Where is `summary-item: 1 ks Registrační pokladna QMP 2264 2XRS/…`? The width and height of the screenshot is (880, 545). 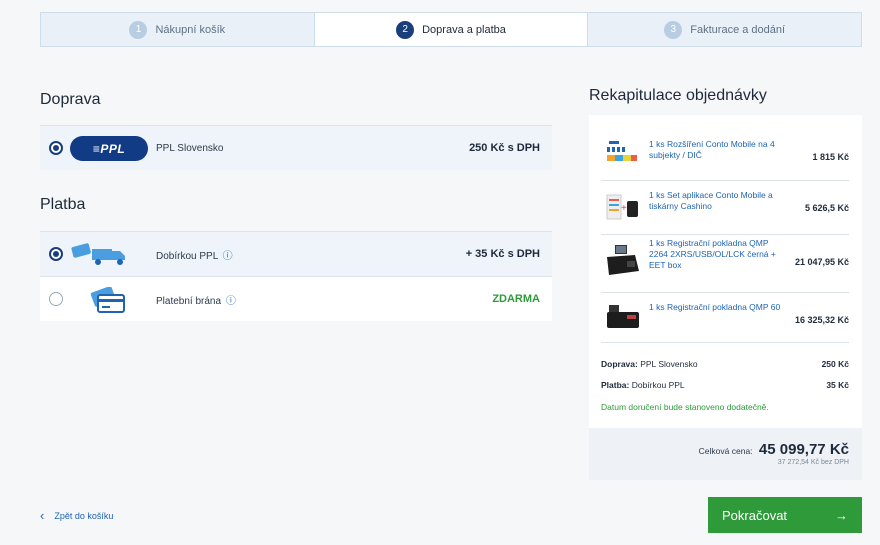 summary-item: 1 ks Registrační pokladna QMP 2264 2XRS/… is located at coordinates (725, 264).